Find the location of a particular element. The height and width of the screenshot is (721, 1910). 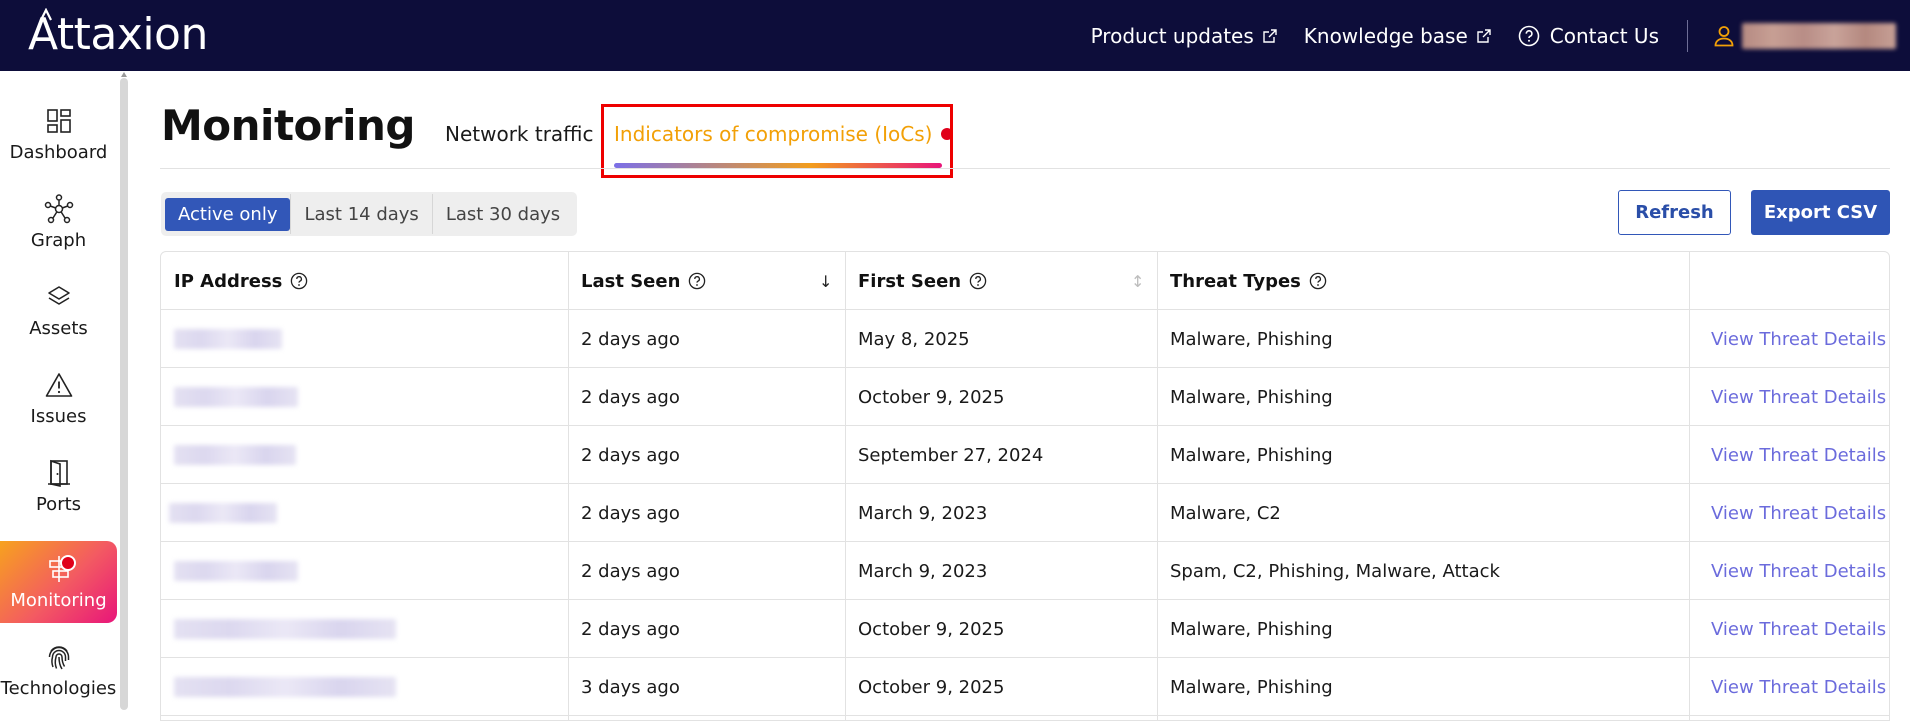

sidebar-scrollbar is located at coordinates (124, 394).